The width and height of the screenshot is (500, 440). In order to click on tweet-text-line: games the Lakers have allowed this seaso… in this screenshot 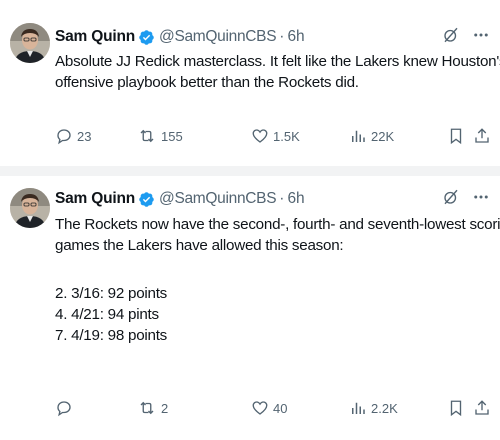, I will do `click(199, 245)`.